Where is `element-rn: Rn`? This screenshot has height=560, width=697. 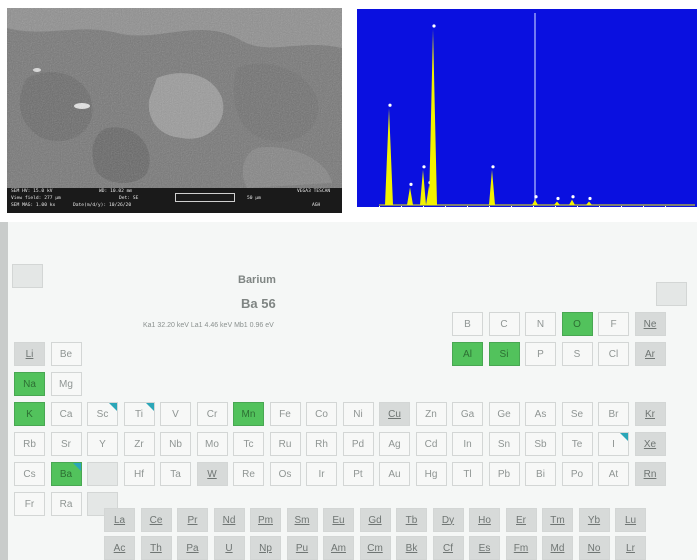
element-rn: Rn is located at coordinates (650, 474).